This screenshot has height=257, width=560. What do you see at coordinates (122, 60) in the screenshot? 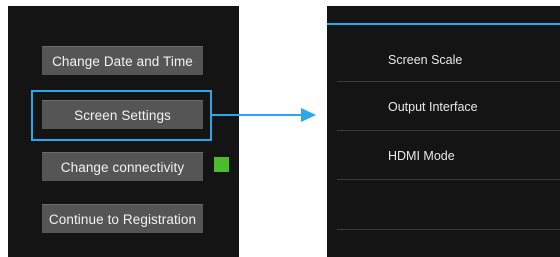
I see `change-date-time-button: Change Date and Time` at bounding box center [122, 60].